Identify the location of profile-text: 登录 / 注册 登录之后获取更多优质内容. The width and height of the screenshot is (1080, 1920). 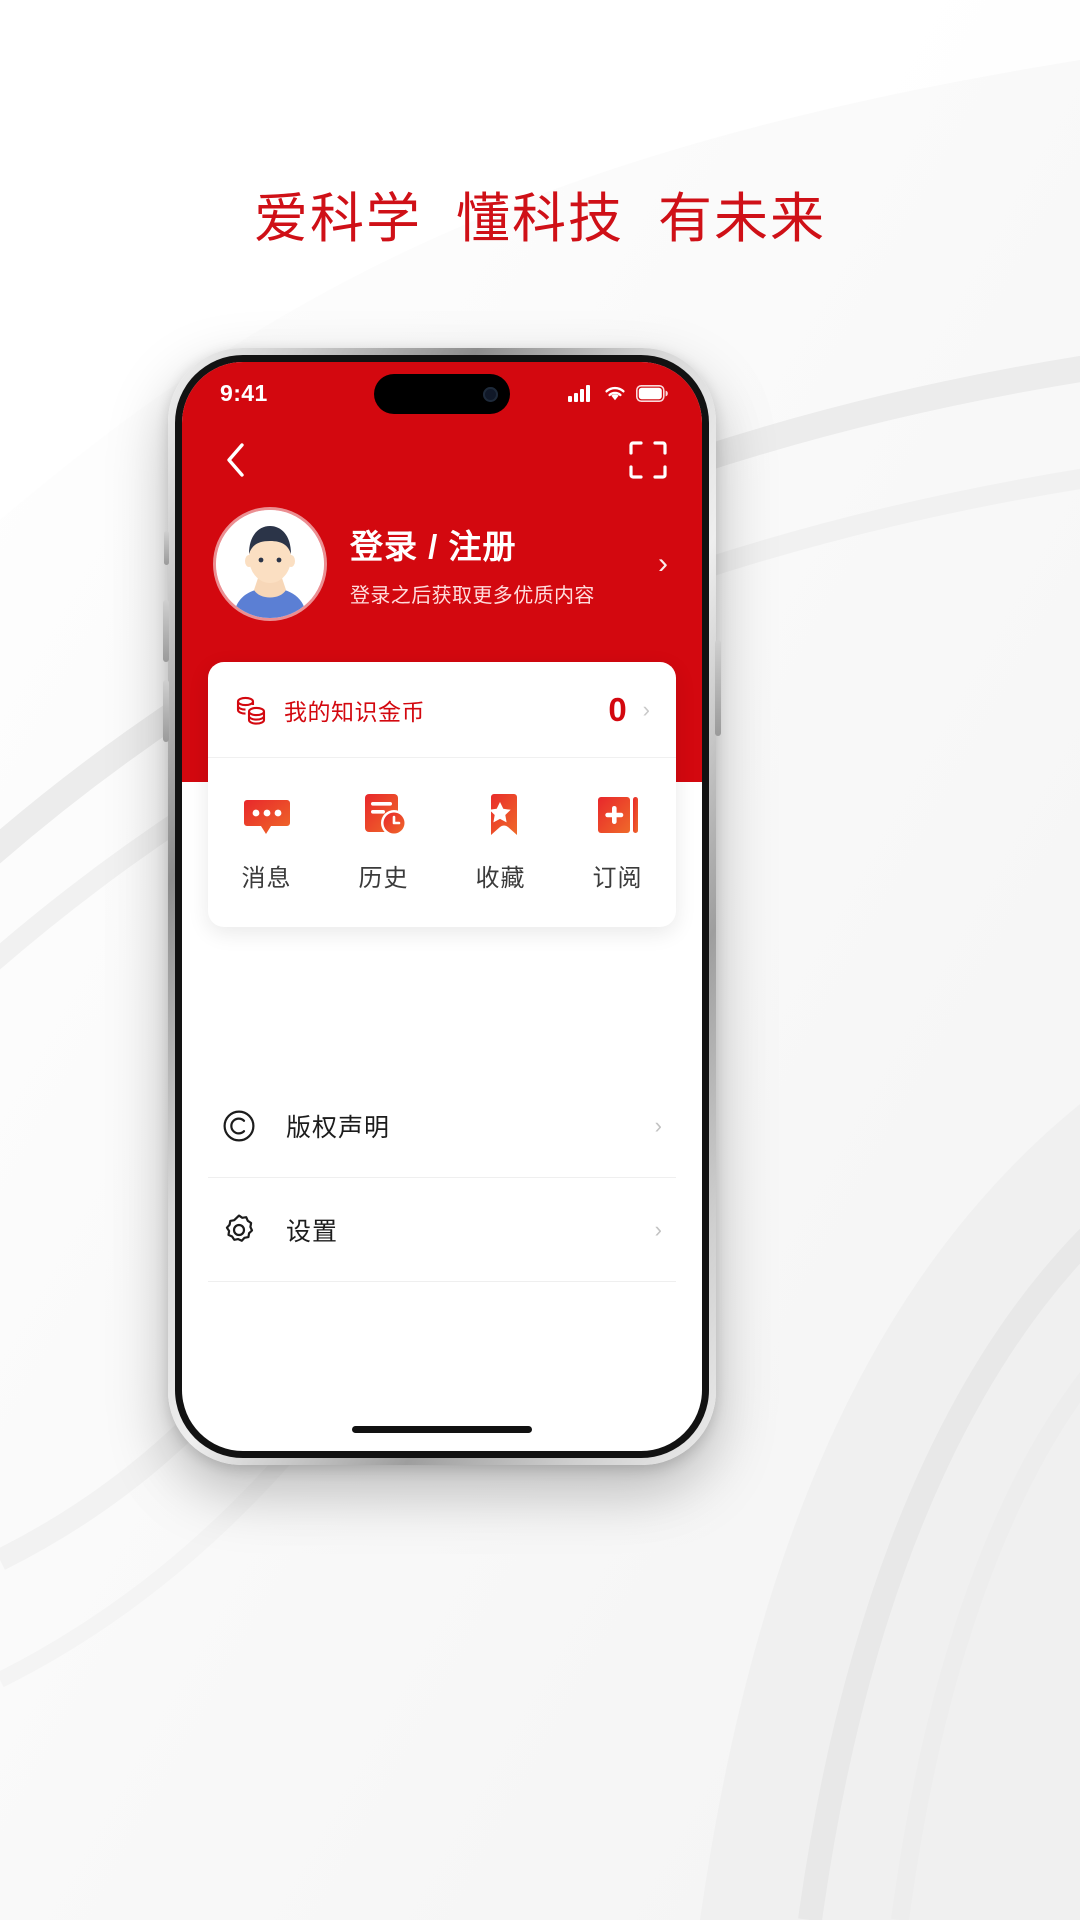
(504, 564).